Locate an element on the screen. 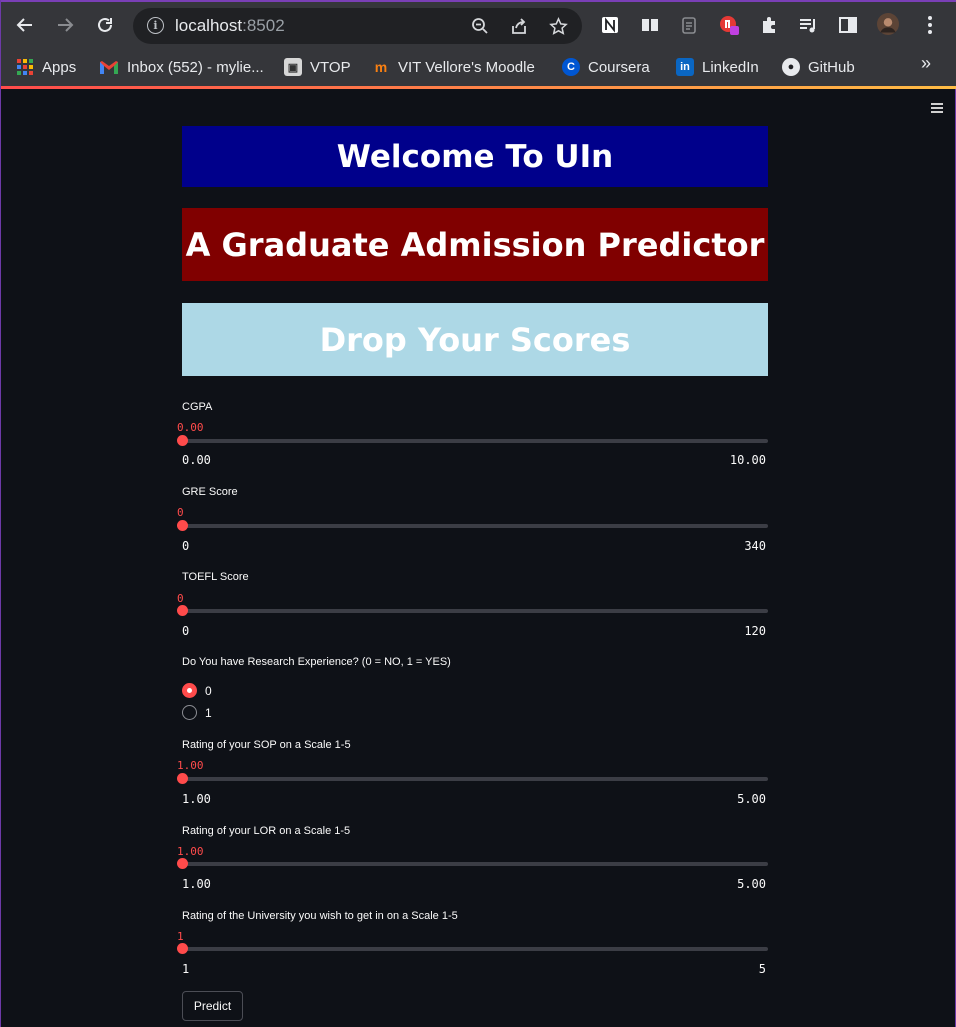 The height and width of the screenshot is (1027, 956). sop-slider is located at coordinates (472, 778).